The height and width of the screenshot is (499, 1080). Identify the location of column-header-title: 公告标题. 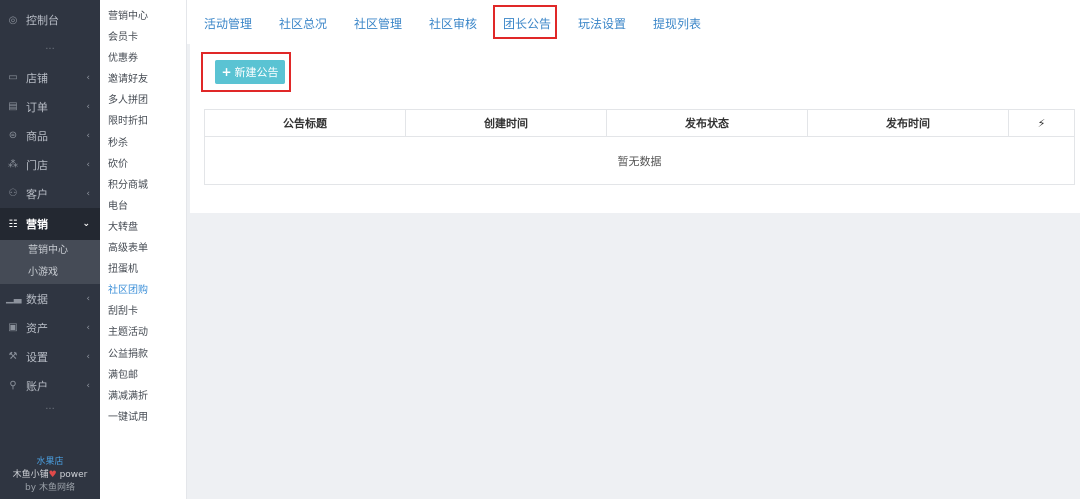
(305, 123).